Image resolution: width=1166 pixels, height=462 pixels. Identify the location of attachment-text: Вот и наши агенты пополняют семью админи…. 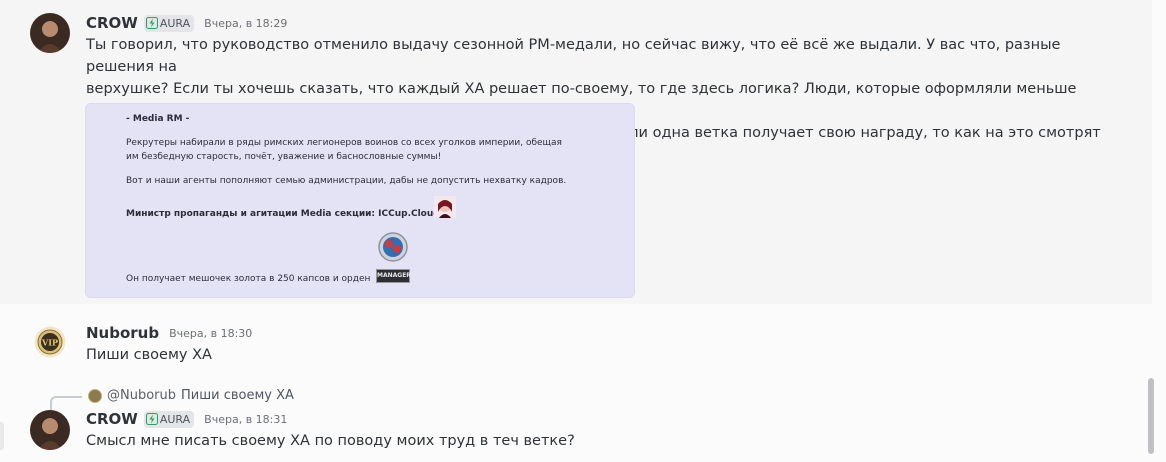
(346, 181).